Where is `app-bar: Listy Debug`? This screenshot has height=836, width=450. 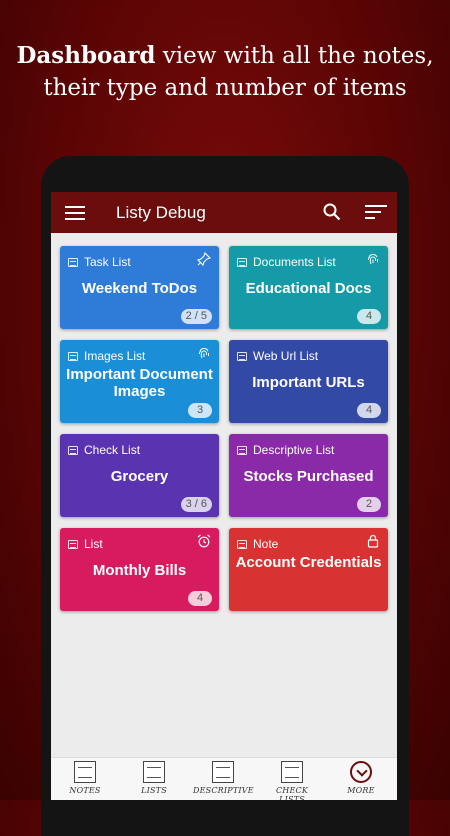
app-bar: Listy Debug is located at coordinates (224, 212).